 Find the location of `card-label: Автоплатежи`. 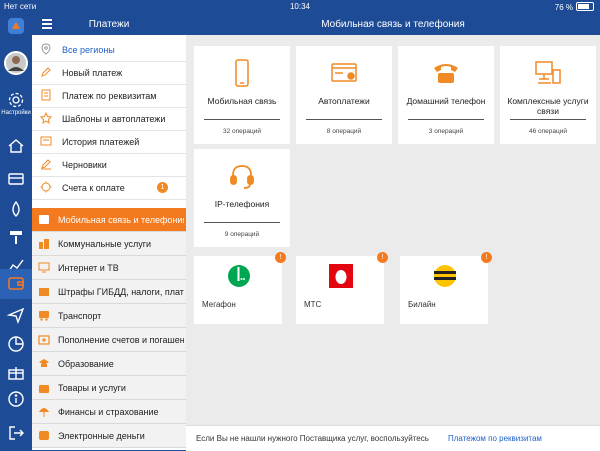

card-label: Автоплатежи is located at coordinates (344, 101).